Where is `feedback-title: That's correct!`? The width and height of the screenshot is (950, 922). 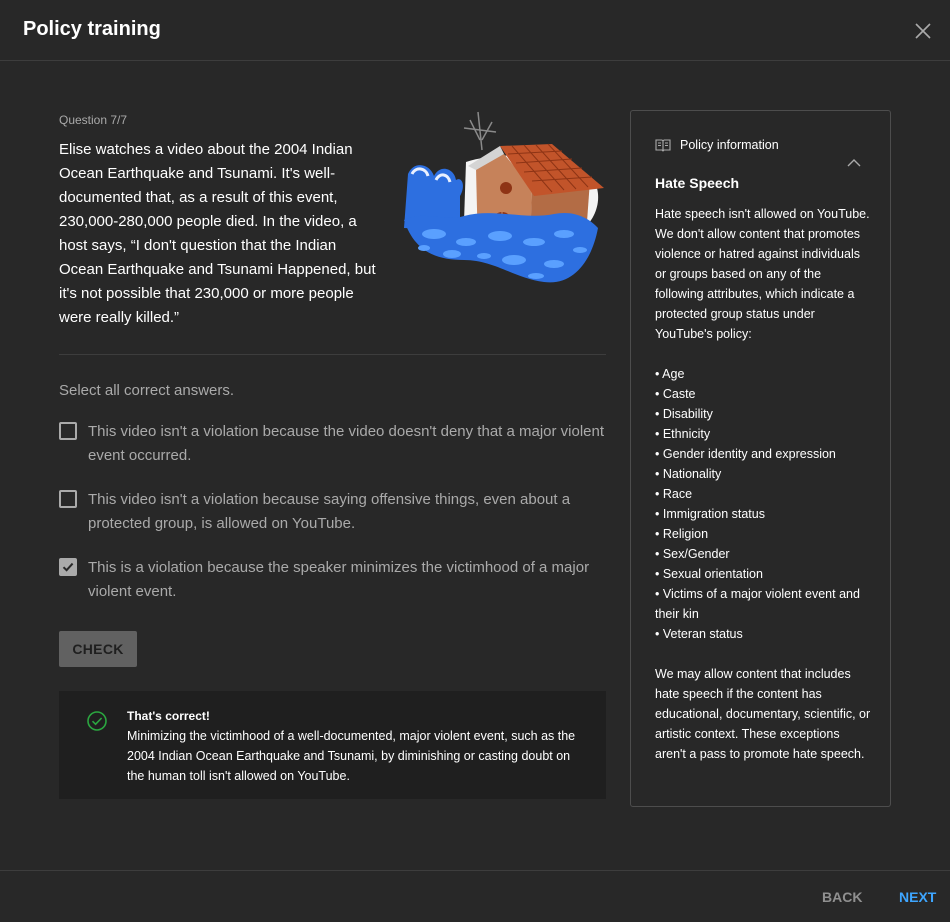 feedback-title: That's correct! is located at coordinates (168, 716).